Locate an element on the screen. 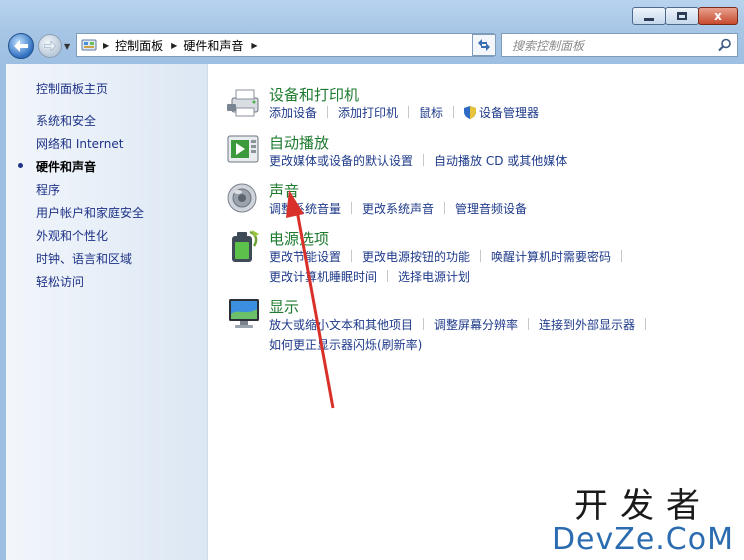  watermark-logo: 开发者 is located at coordinates (642, 506).